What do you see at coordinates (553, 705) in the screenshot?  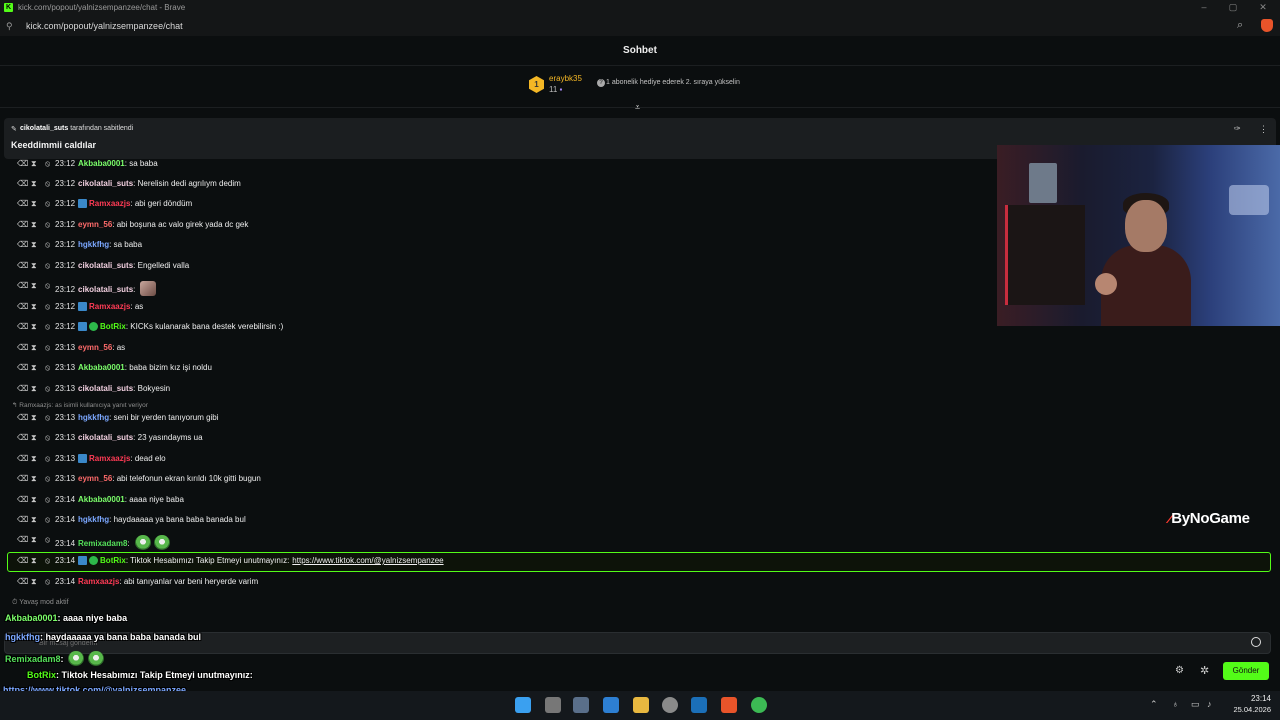 I see `task-view-icon` at bounding box center [553, 705].